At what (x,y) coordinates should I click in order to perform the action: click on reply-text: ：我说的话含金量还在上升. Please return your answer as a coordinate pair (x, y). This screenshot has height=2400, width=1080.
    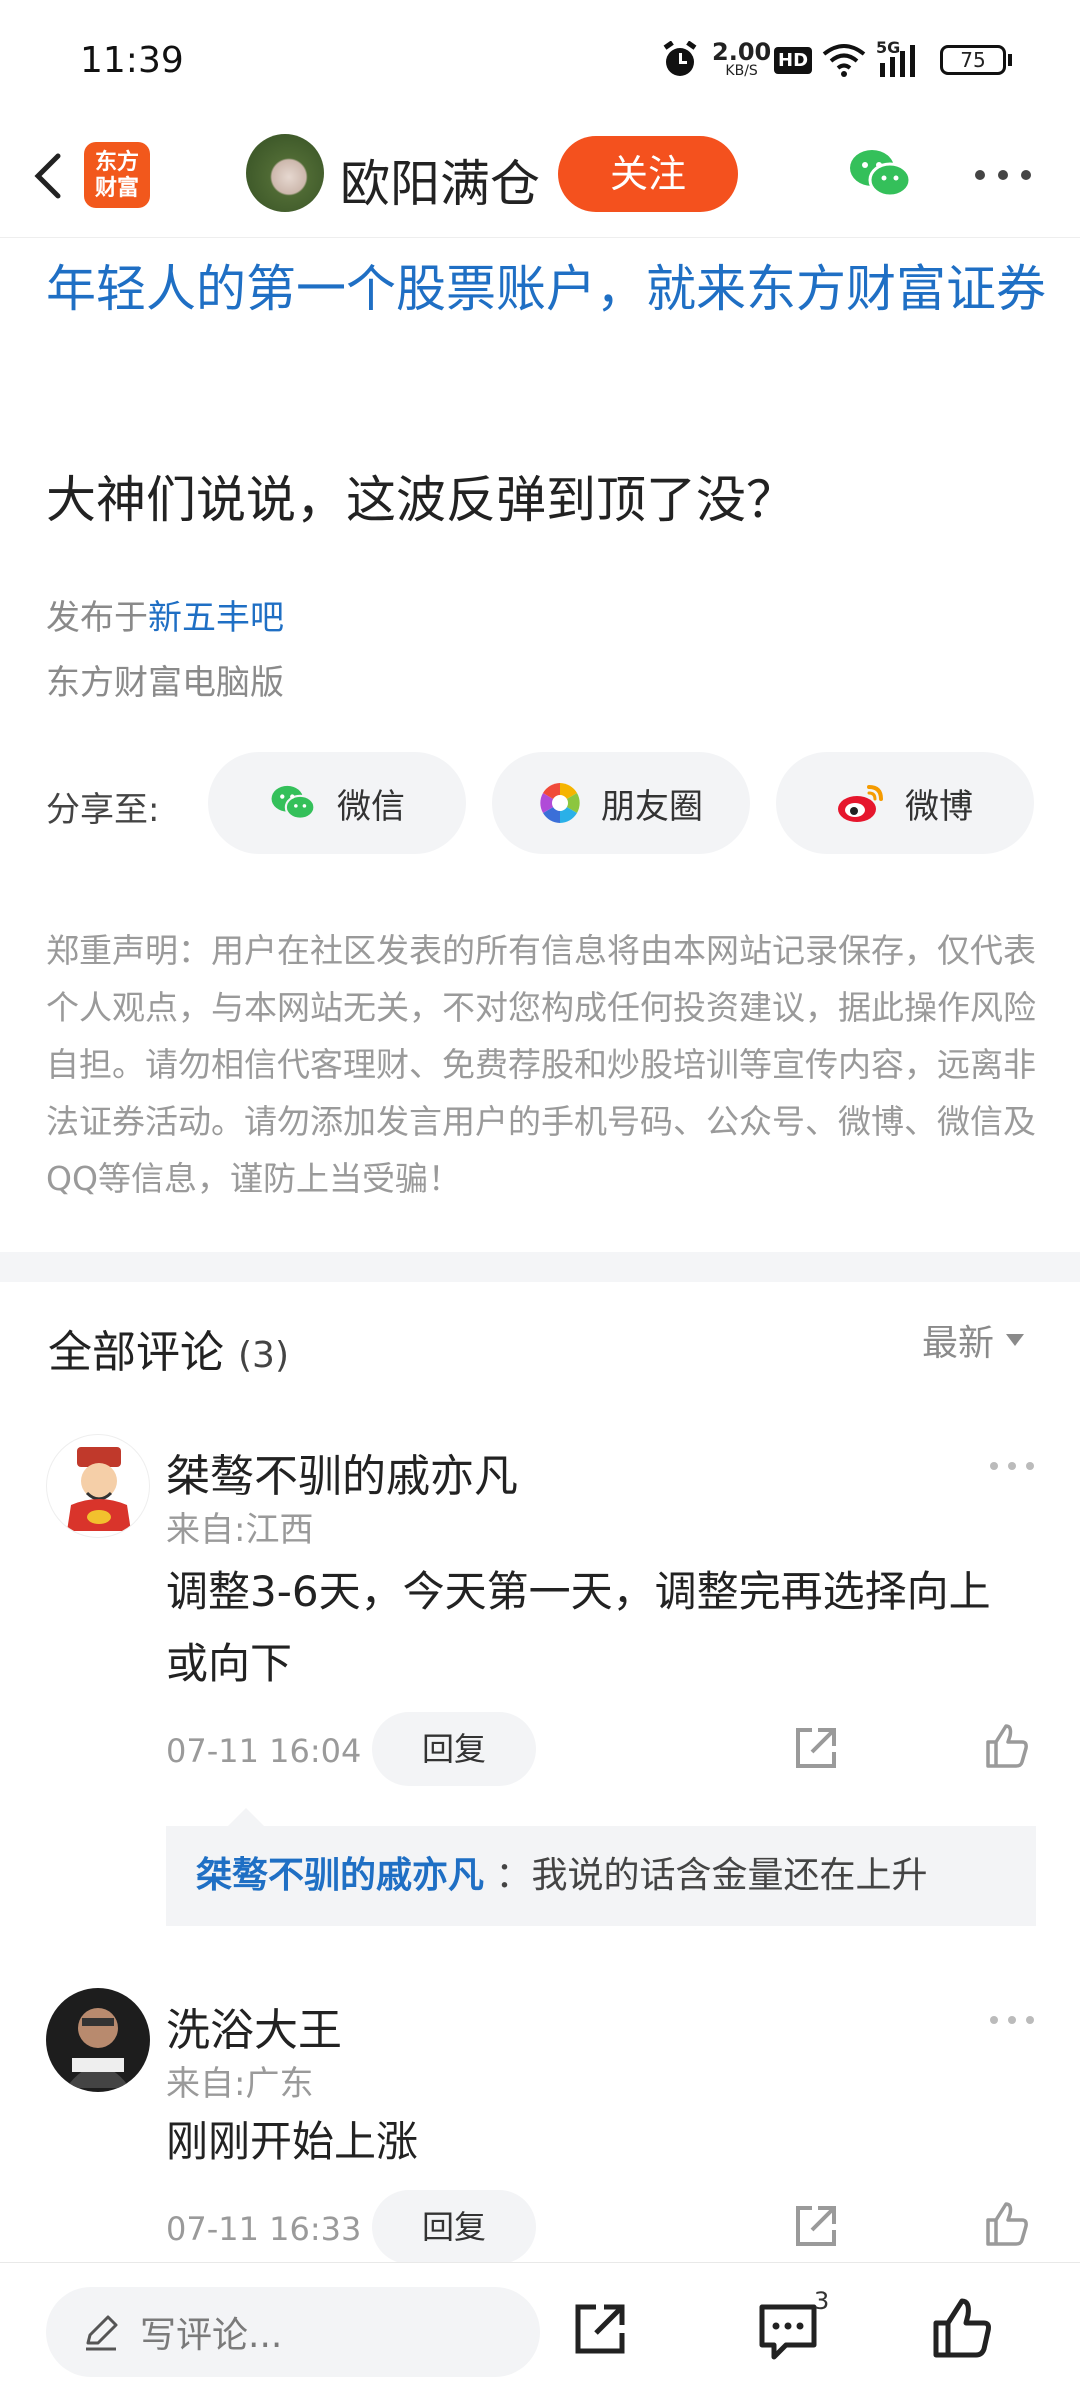
    Looking at the image, I should click on (711, 1875).